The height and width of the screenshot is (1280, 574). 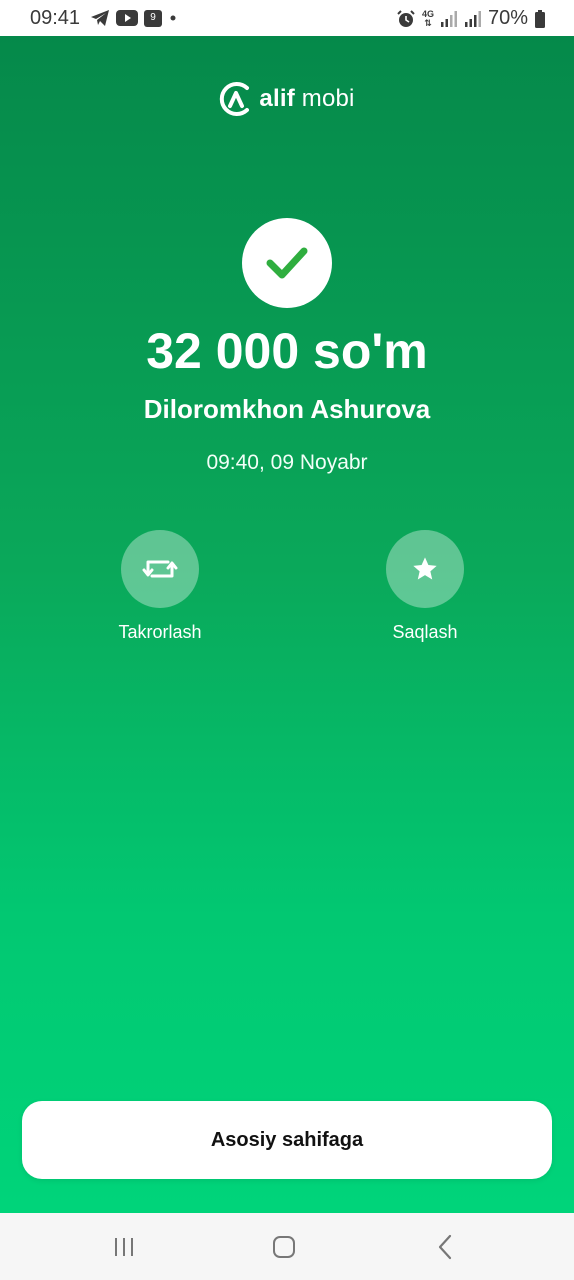 I want to click on brand-name: alif mobi, so click(x=306, y=99).